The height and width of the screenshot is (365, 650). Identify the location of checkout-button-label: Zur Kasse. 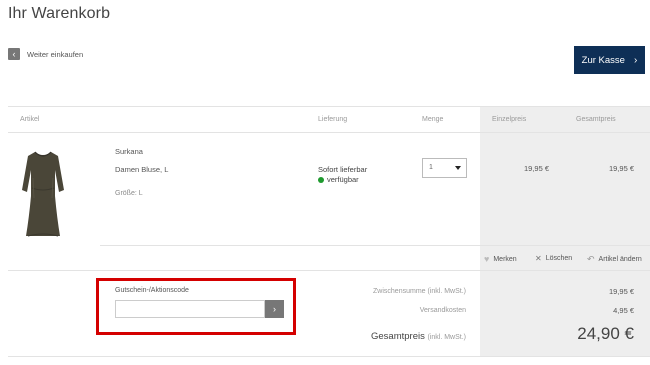
(603, 60).